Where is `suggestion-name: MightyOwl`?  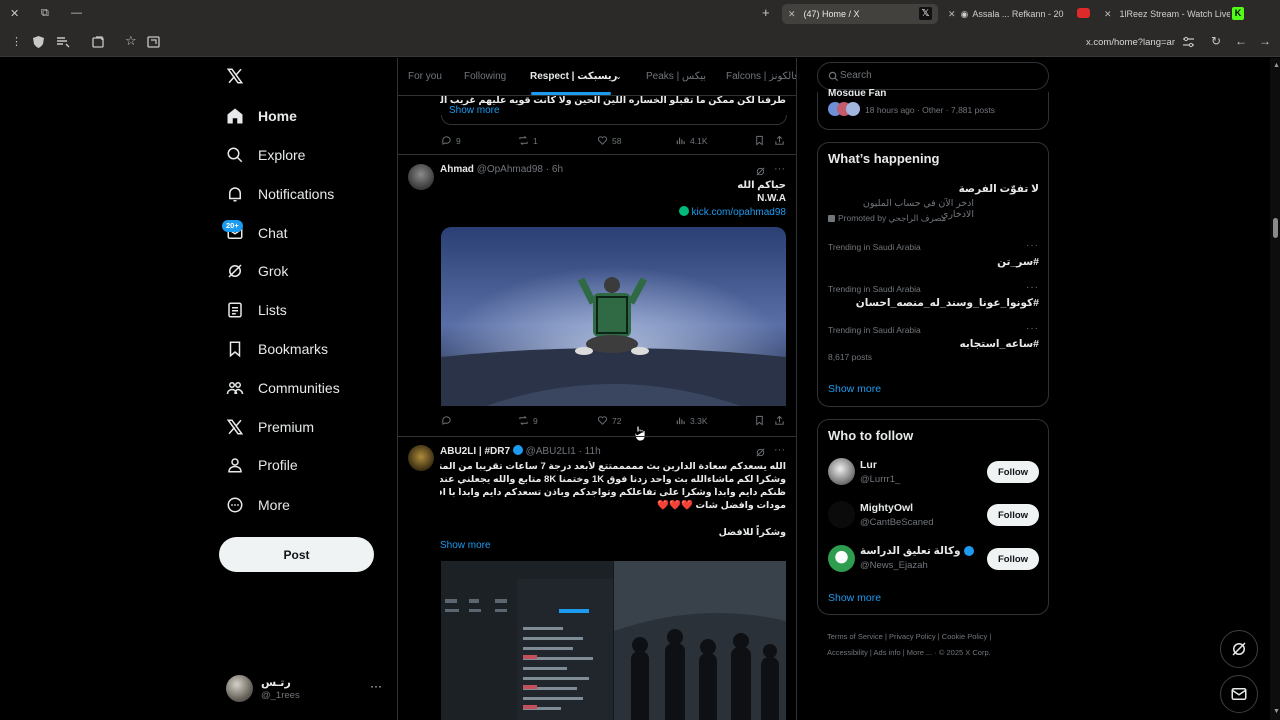
suggestion-name: MightyOwl is located at coordinates (886, 508).